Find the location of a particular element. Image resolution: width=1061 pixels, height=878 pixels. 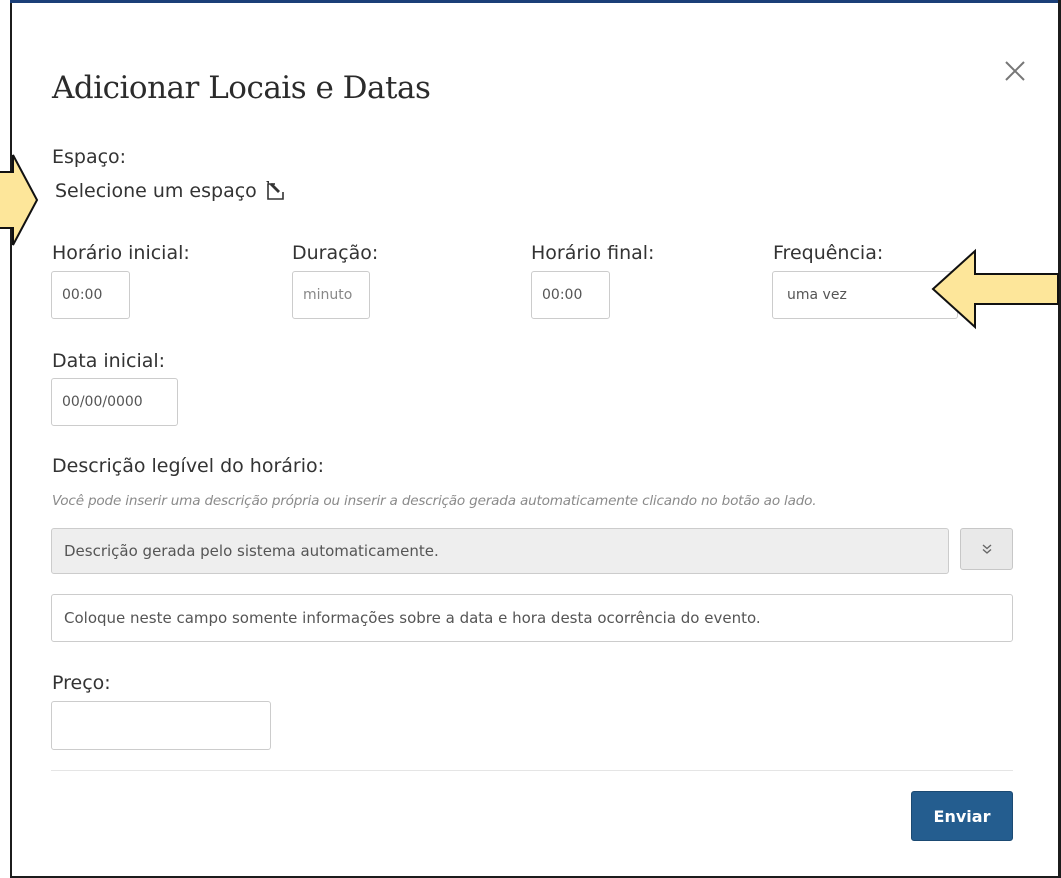

start-date-input: 00/00/0000 is located at coordinates (114, 402).